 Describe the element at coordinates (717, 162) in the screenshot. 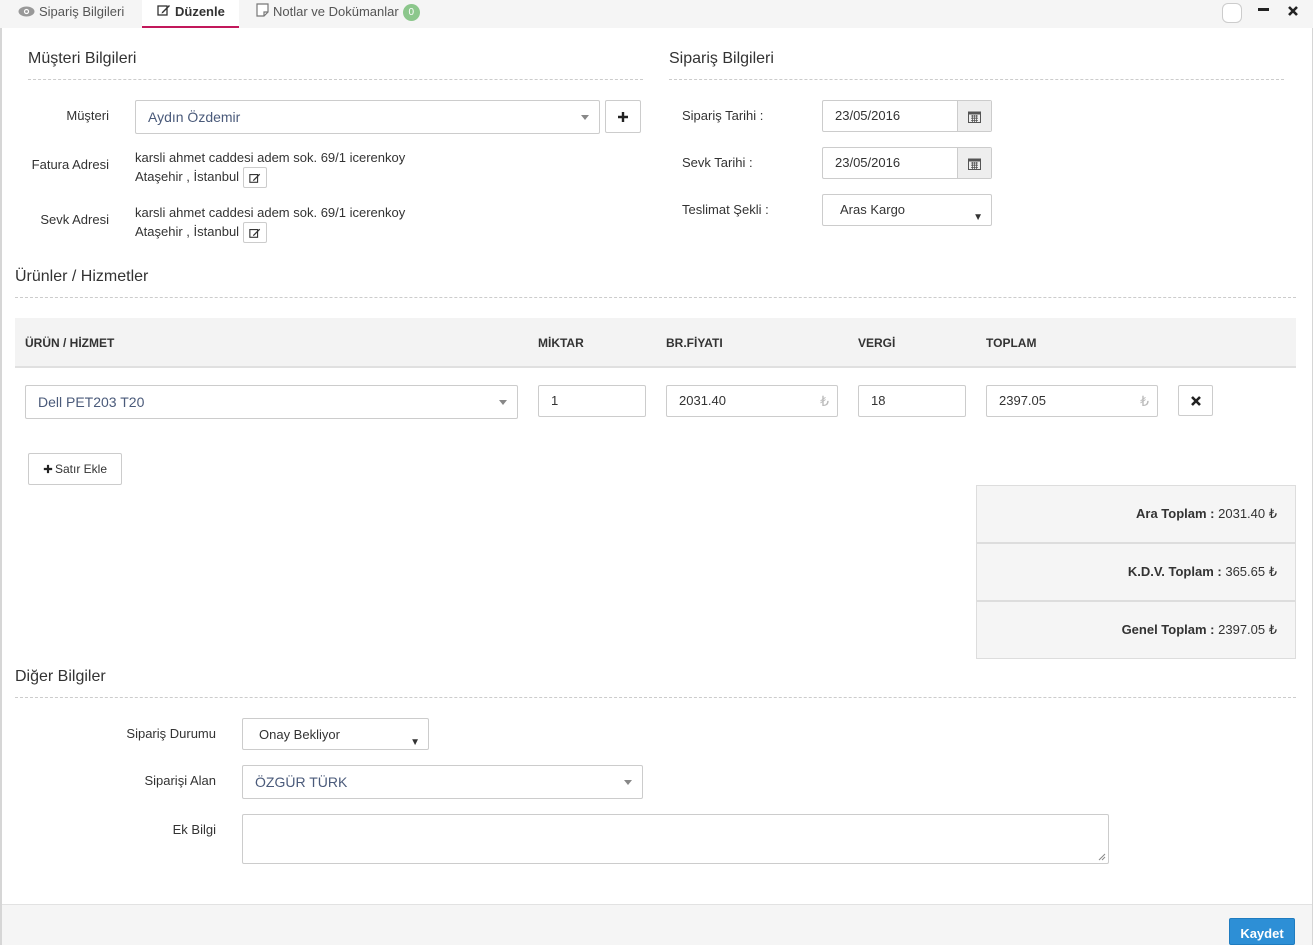

I see `ship-date-label: Sevk Tarihi :` at that location.